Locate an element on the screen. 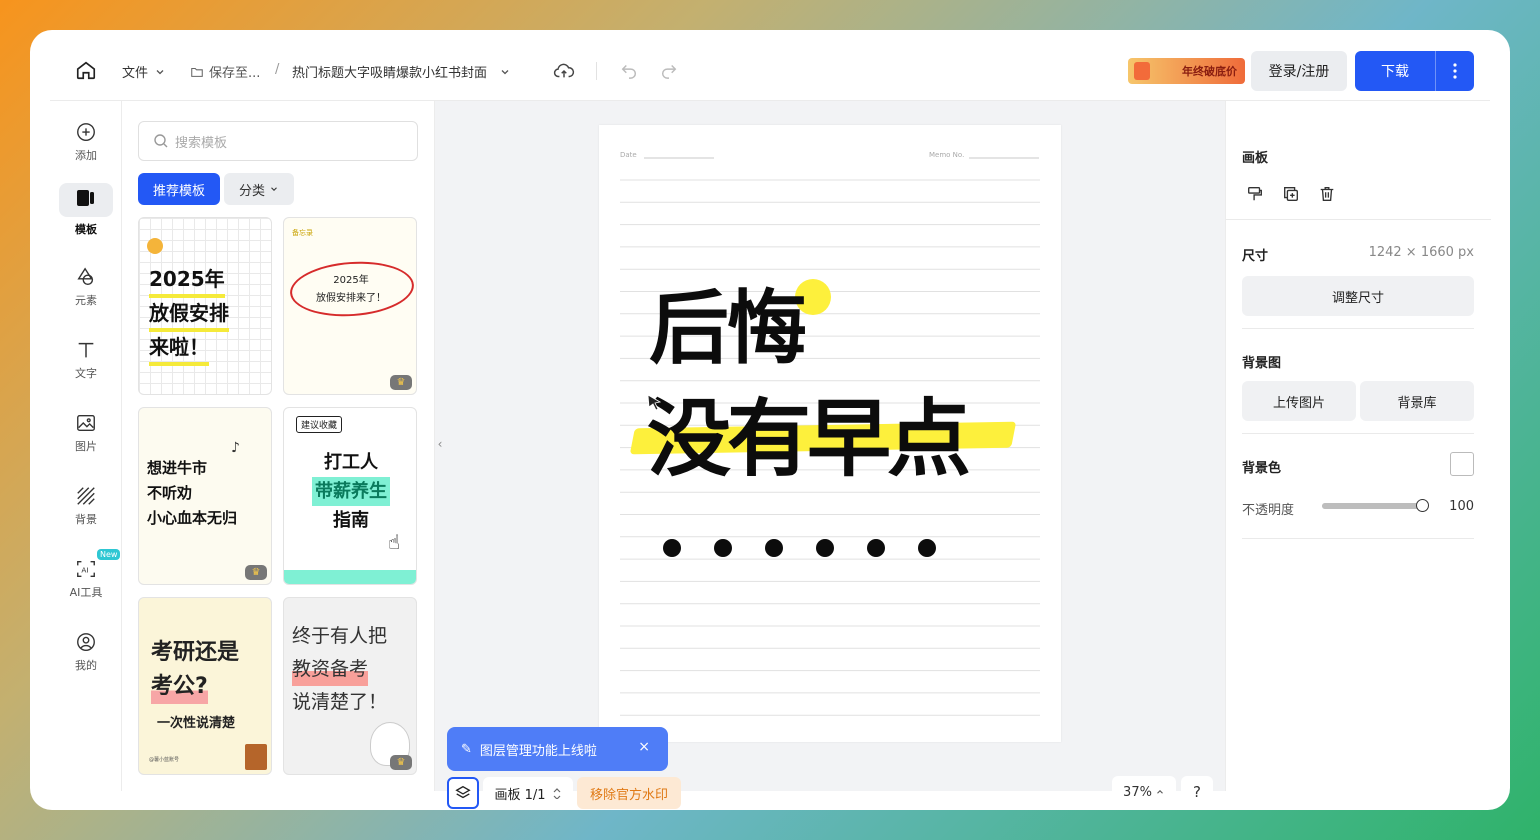 The height and width of the screenshot is (840, 1540). card-subtitle: 一次性说清楚 is located at coordinates (196, 723).